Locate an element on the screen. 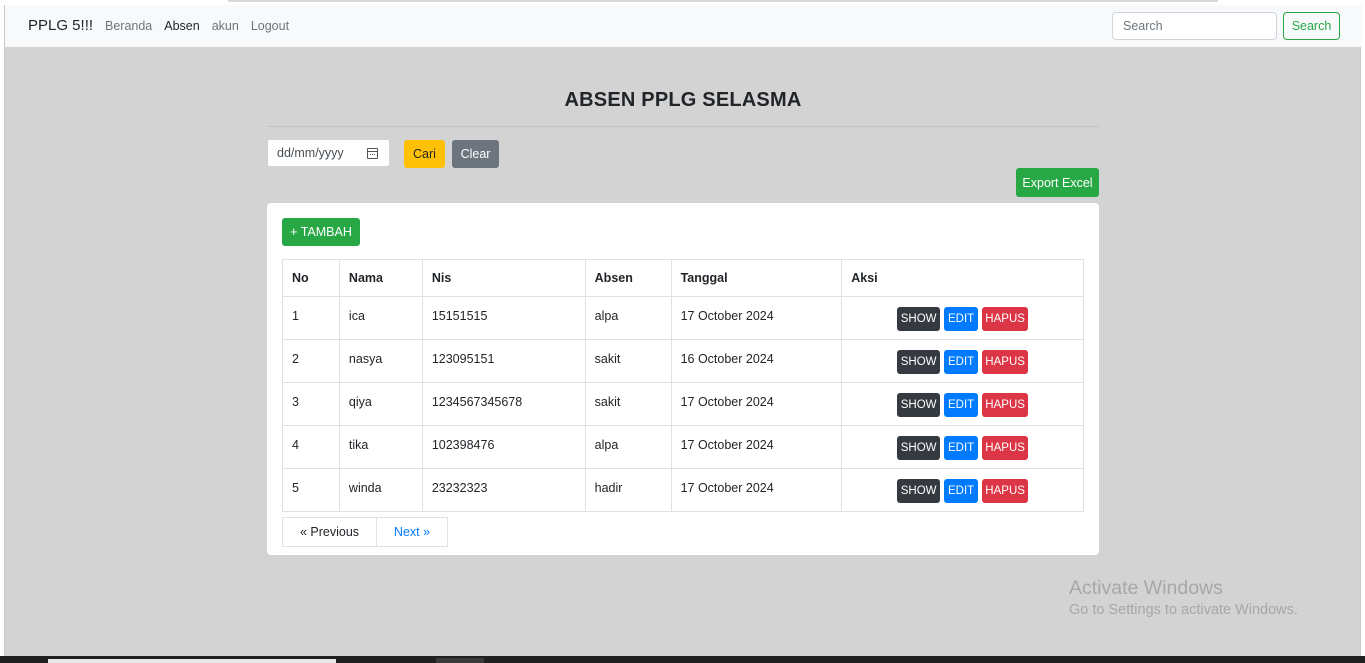 Image resolution: width=1365 pixels, height=663 pixels. page-title: ABSEN PPLG SELASMA is located at coordinates (683, 100).